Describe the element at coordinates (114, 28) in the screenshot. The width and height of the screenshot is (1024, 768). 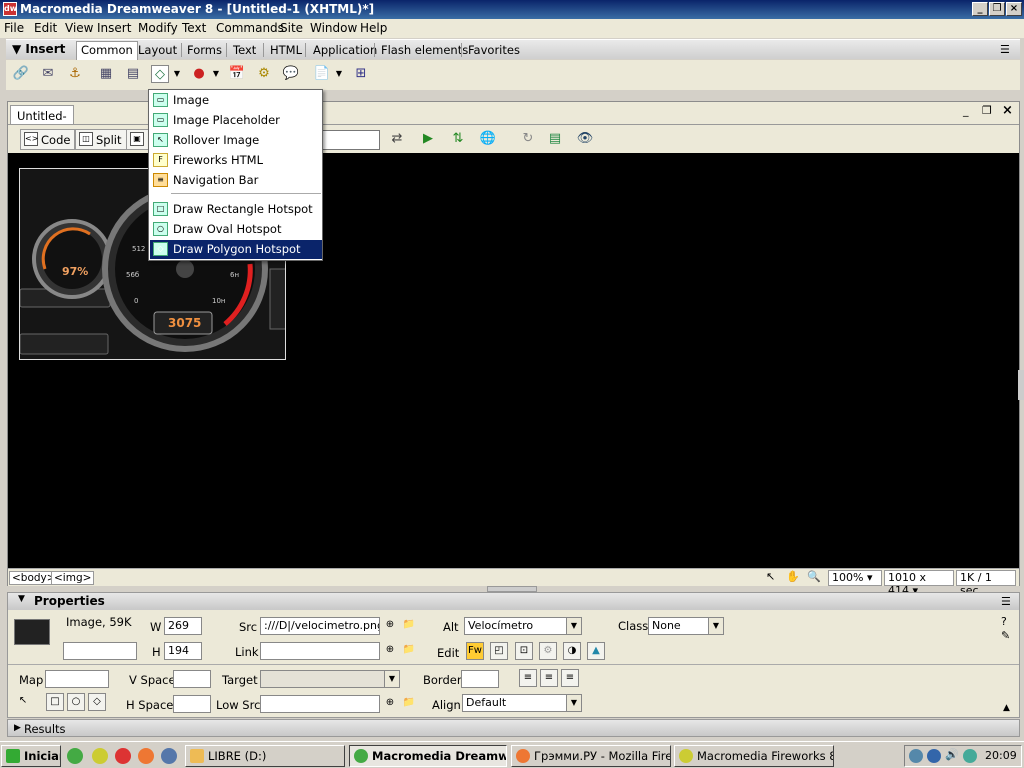
I see `menu-insert: Insert` at that location.